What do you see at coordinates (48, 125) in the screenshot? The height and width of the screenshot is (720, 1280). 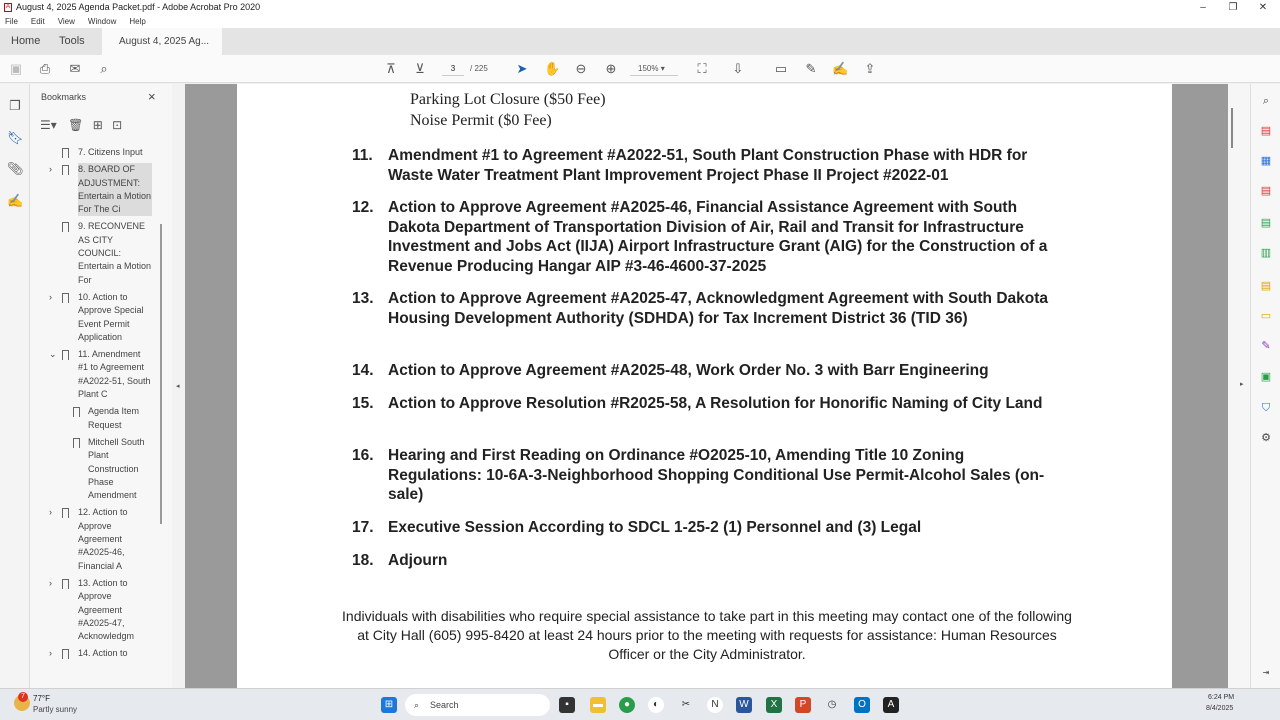 I see `options-menu-icon: ☰▾` at bounding box center [48, 125].